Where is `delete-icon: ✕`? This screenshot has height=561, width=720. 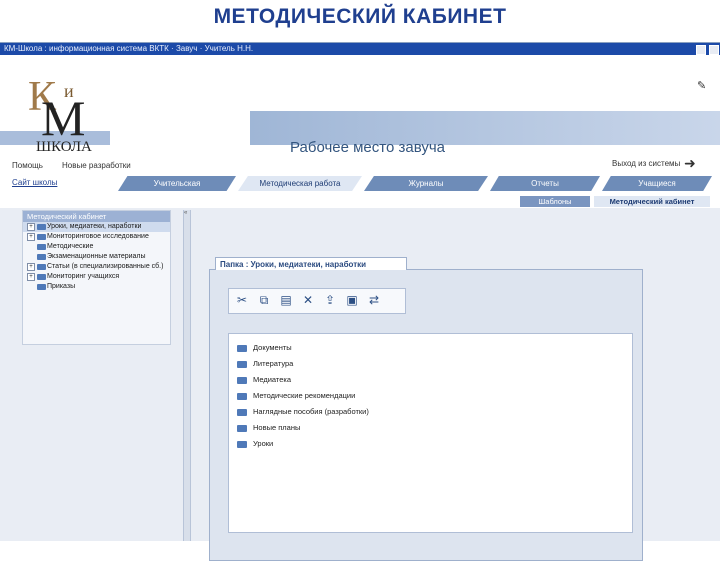 delete-icon: ✕ is located at coordinates (308, 300).